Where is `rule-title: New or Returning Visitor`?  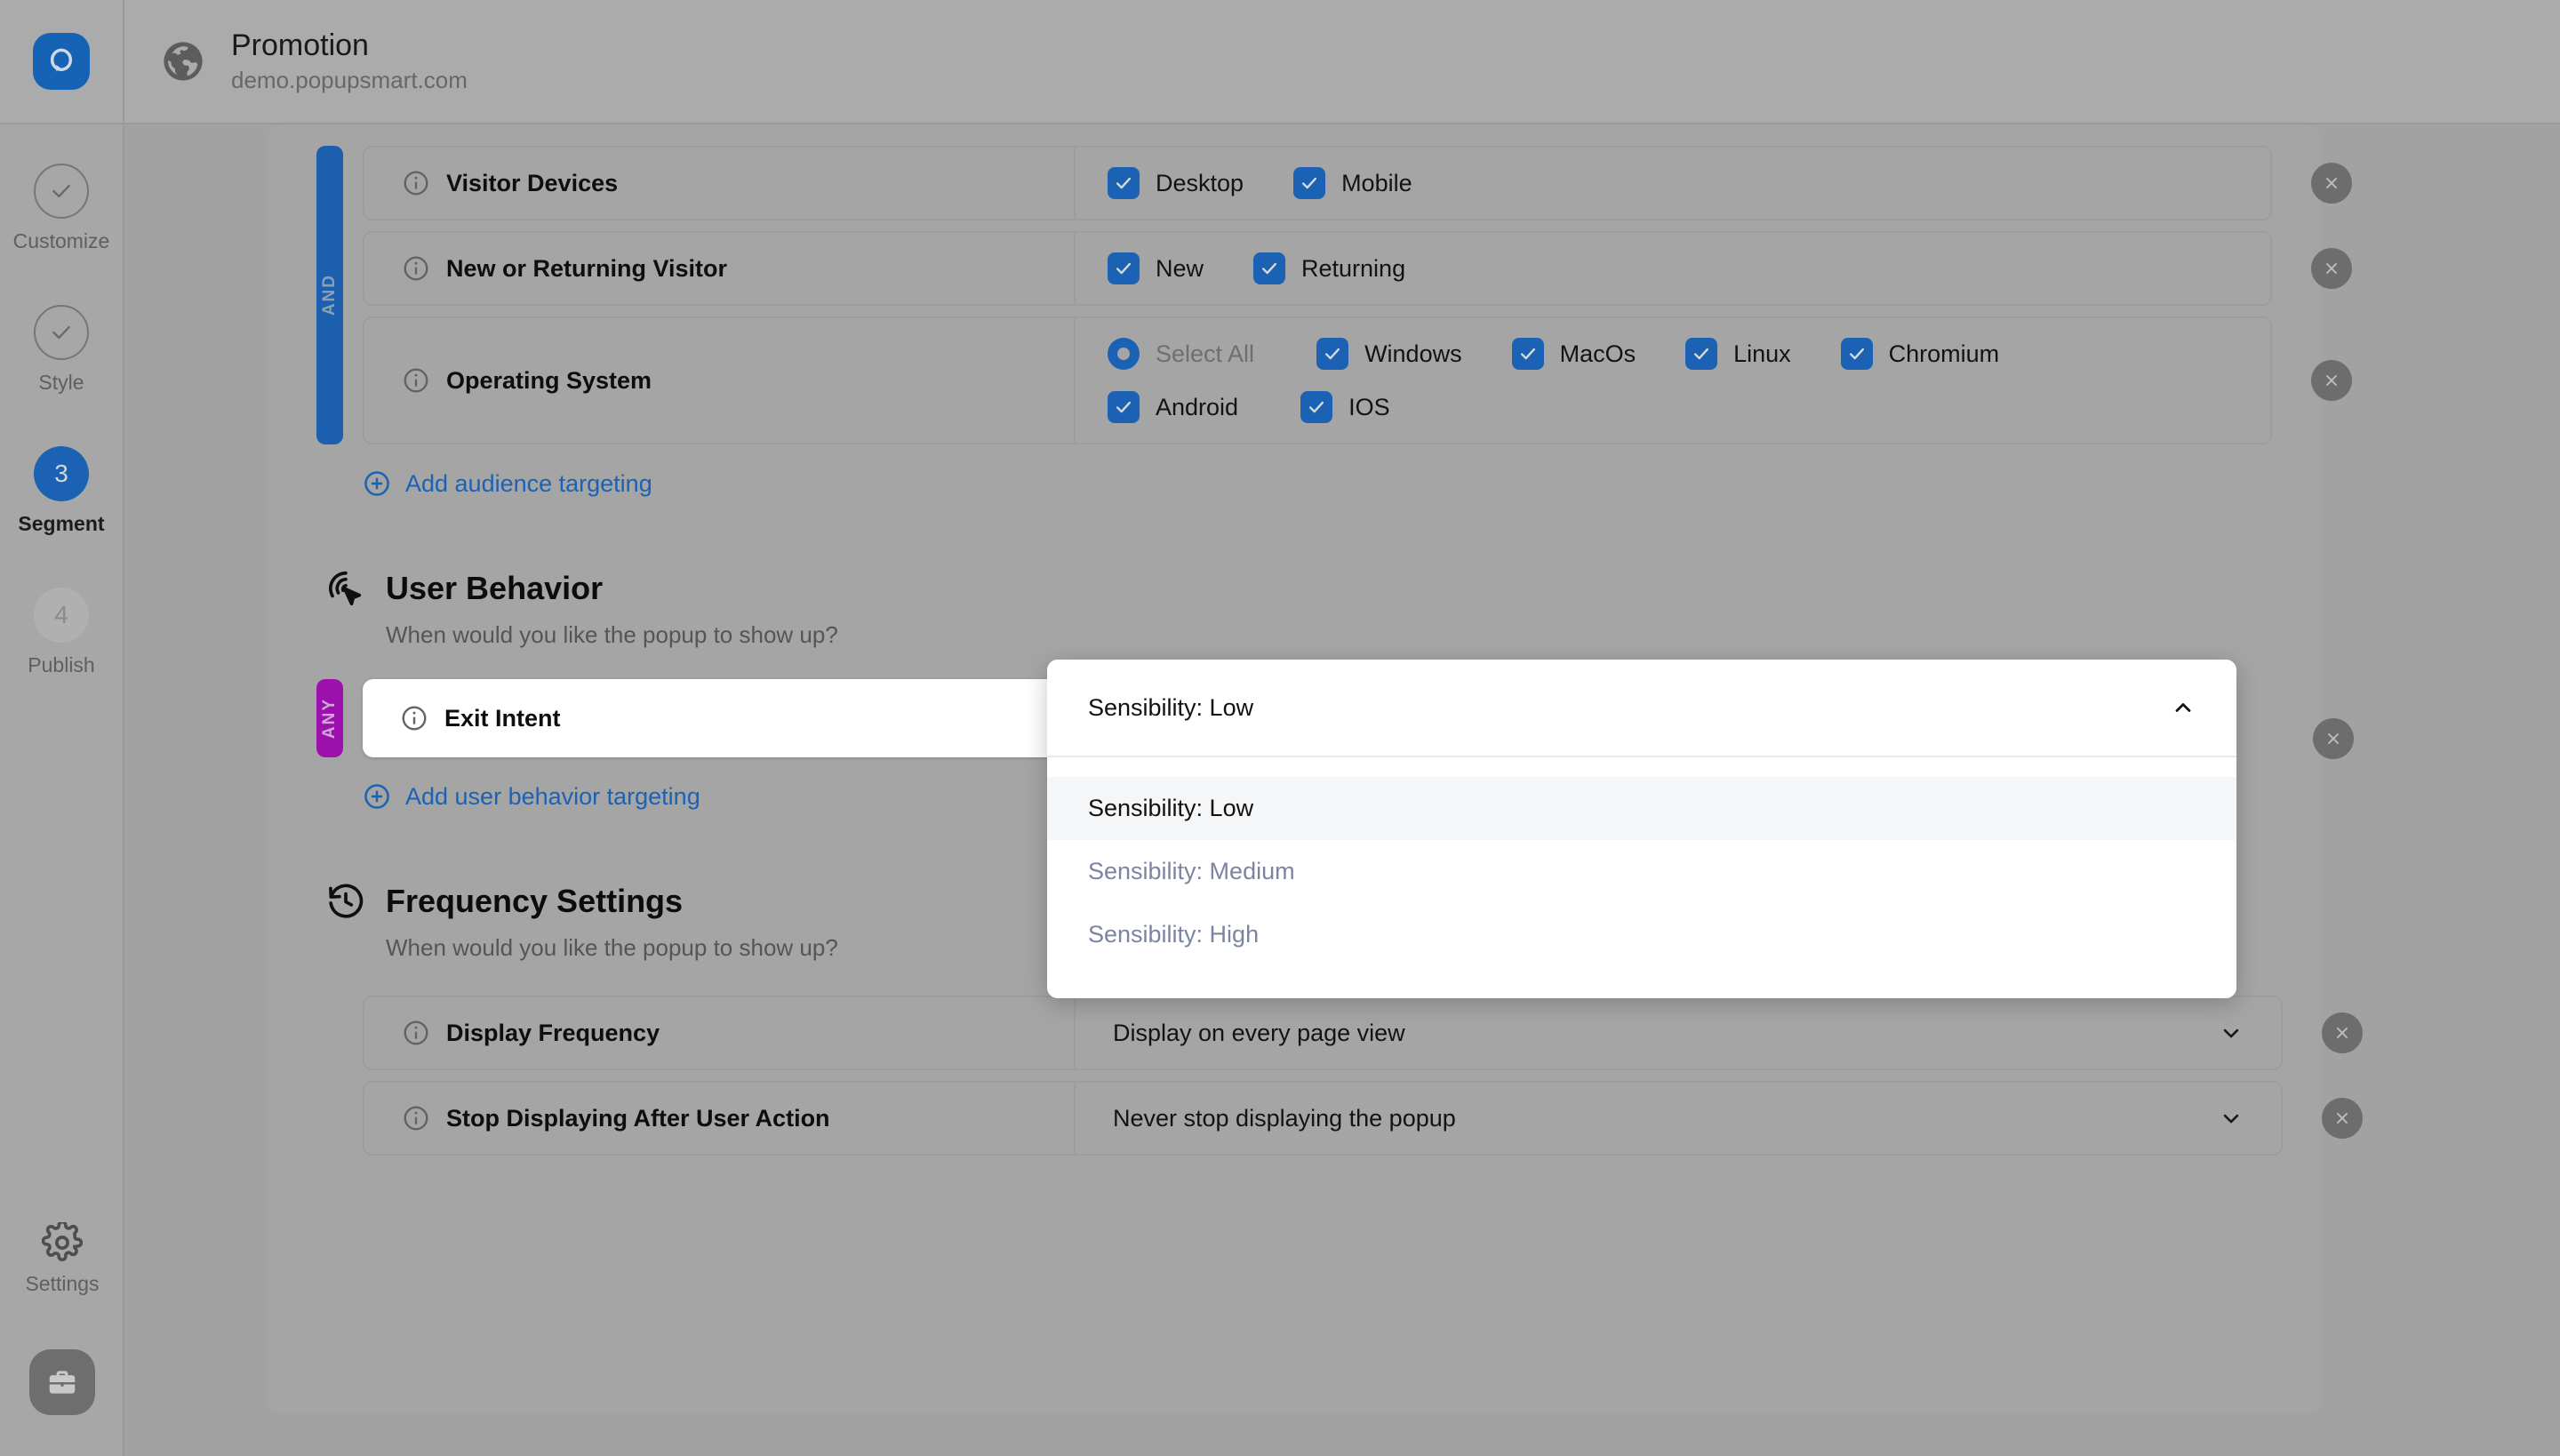
rule-title: New or Returning Visitor is located at coordinates (587, 268).